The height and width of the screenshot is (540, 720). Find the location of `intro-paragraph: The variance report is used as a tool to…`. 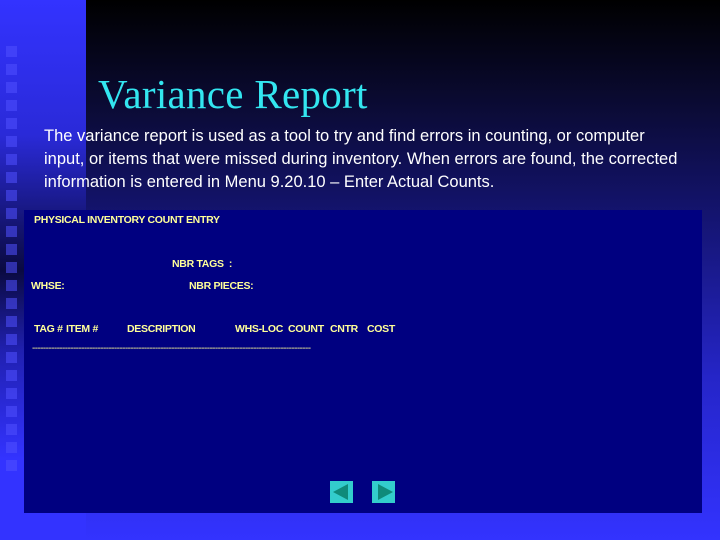

intro-paragraph: The variance report is used as a tool to… is located at coordinates (361, 159).